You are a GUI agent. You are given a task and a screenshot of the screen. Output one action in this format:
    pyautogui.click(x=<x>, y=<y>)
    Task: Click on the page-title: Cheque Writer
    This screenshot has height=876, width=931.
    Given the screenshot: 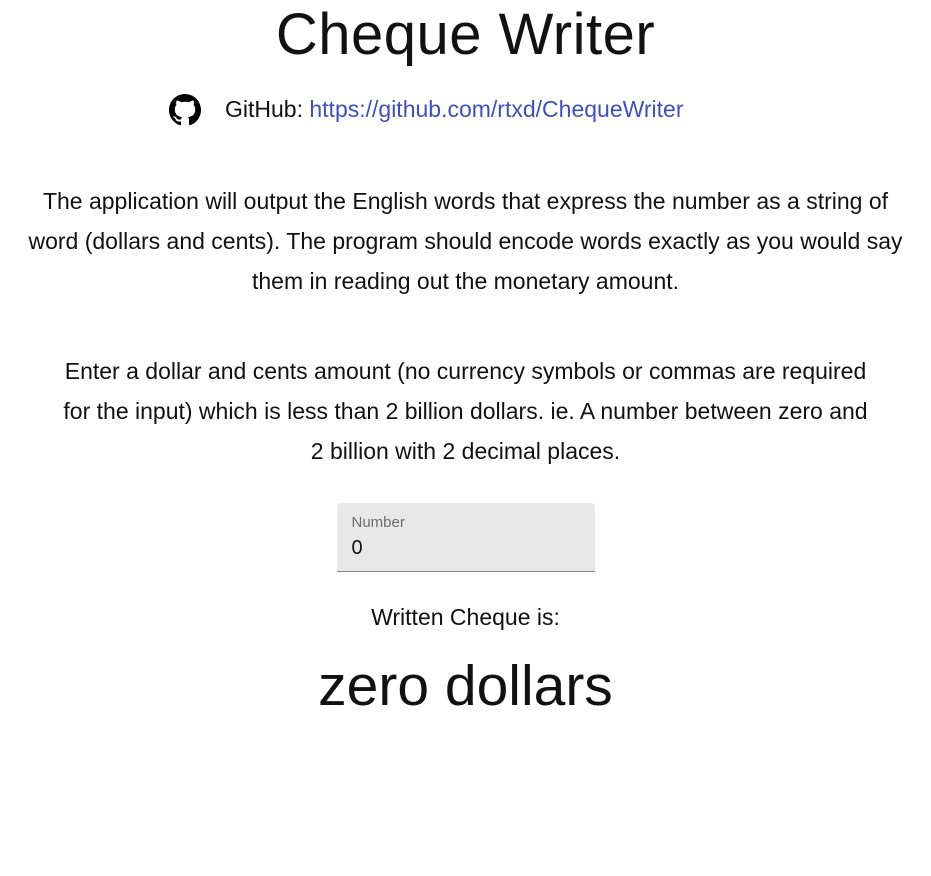 What is the action you would take?
    pyautogui.click(x=465, y=34)
    